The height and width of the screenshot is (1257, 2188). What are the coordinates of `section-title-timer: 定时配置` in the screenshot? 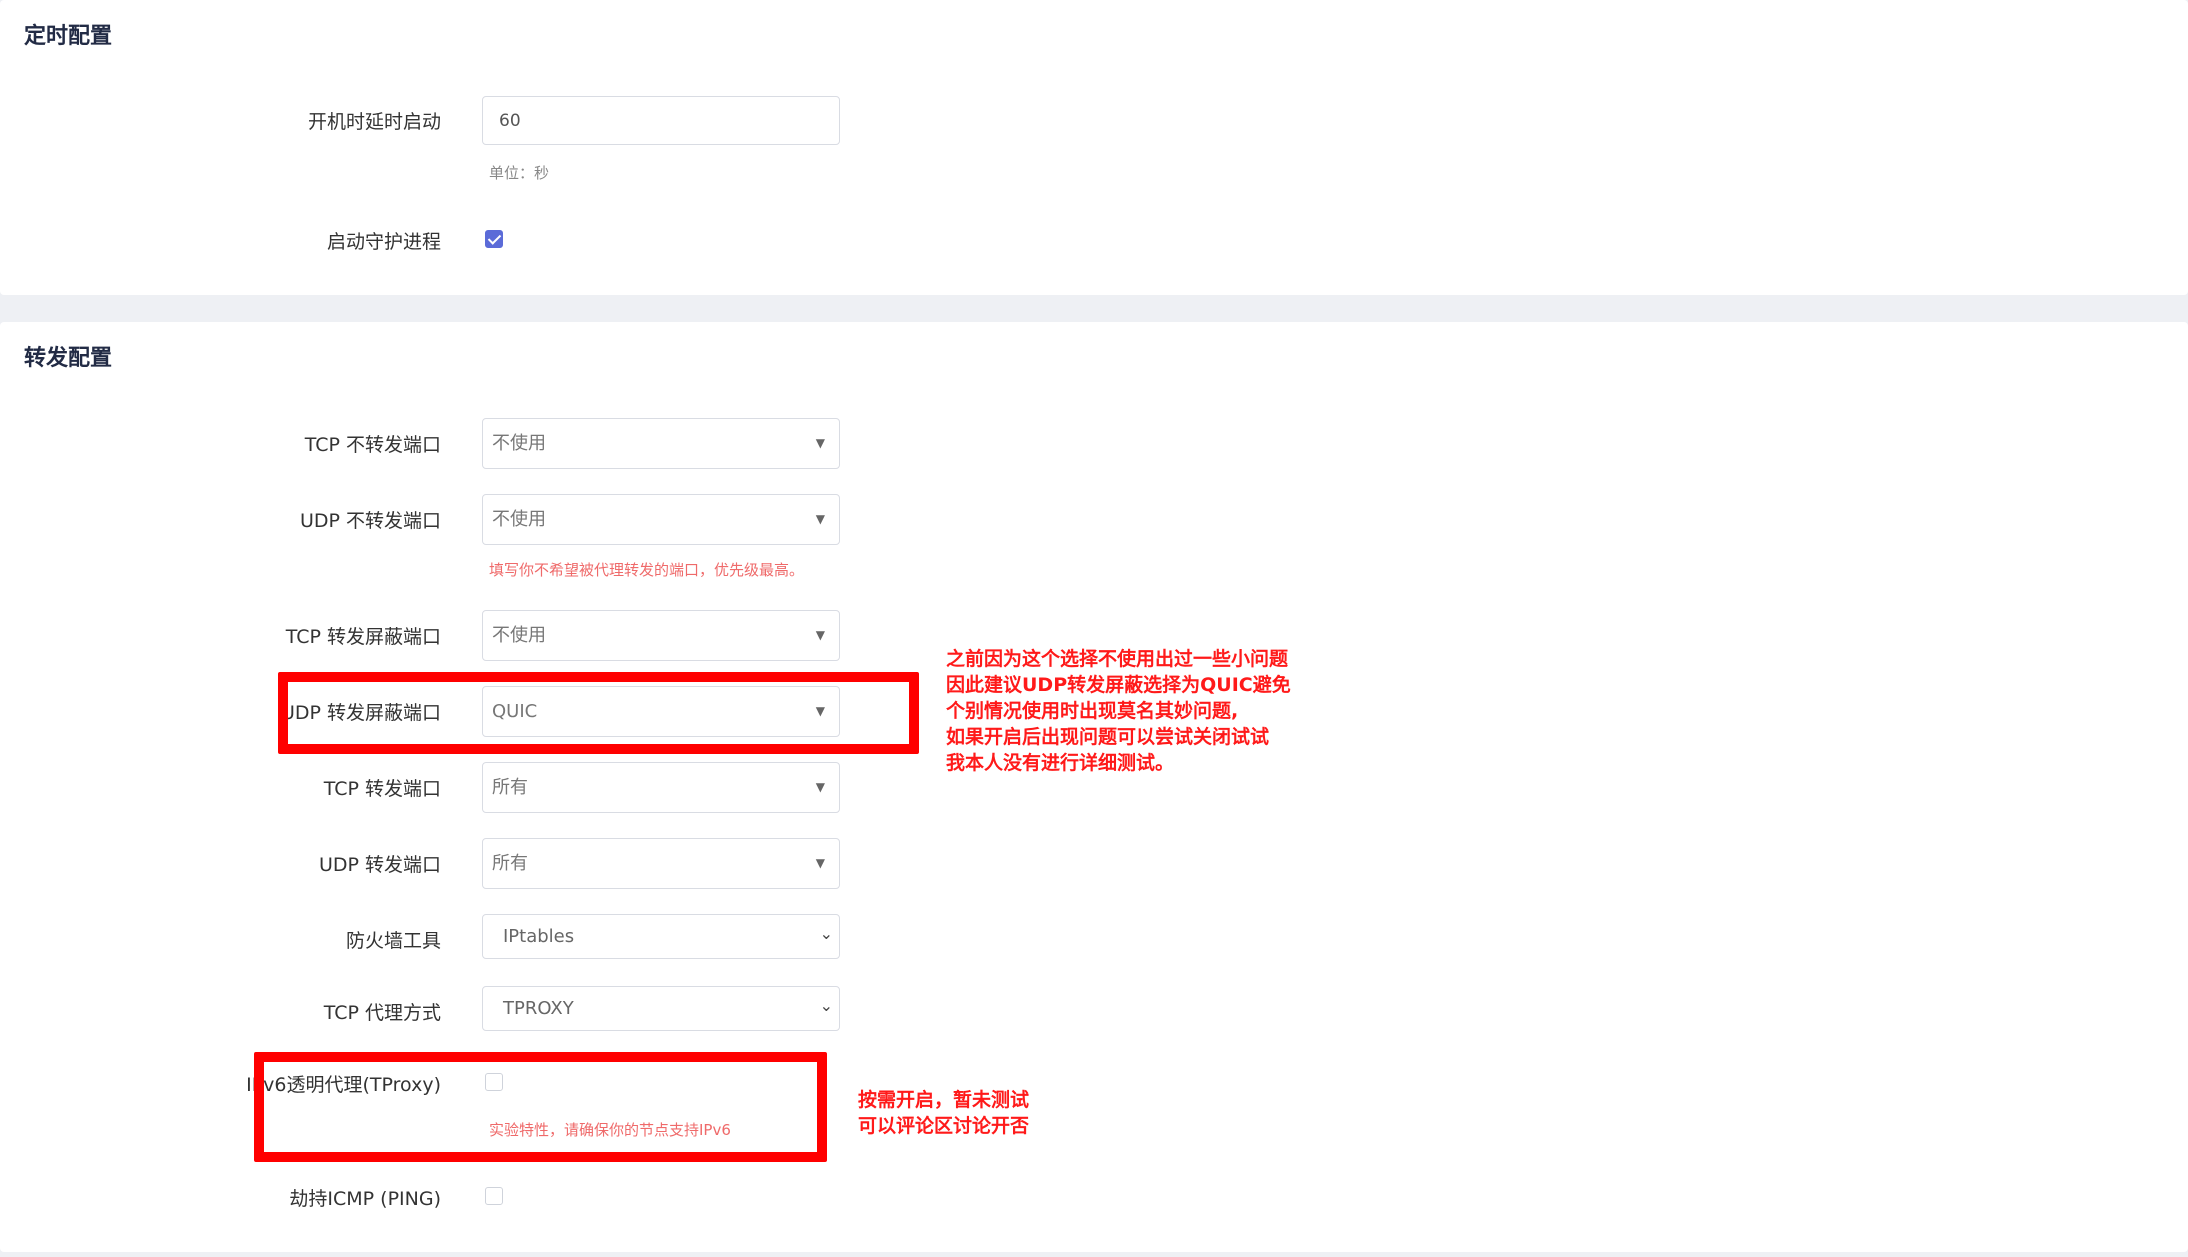 It's located at (68, 36).